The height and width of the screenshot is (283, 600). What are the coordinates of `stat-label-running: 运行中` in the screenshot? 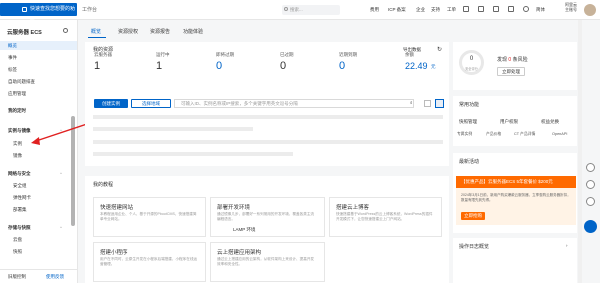 It's located at (163, 54).